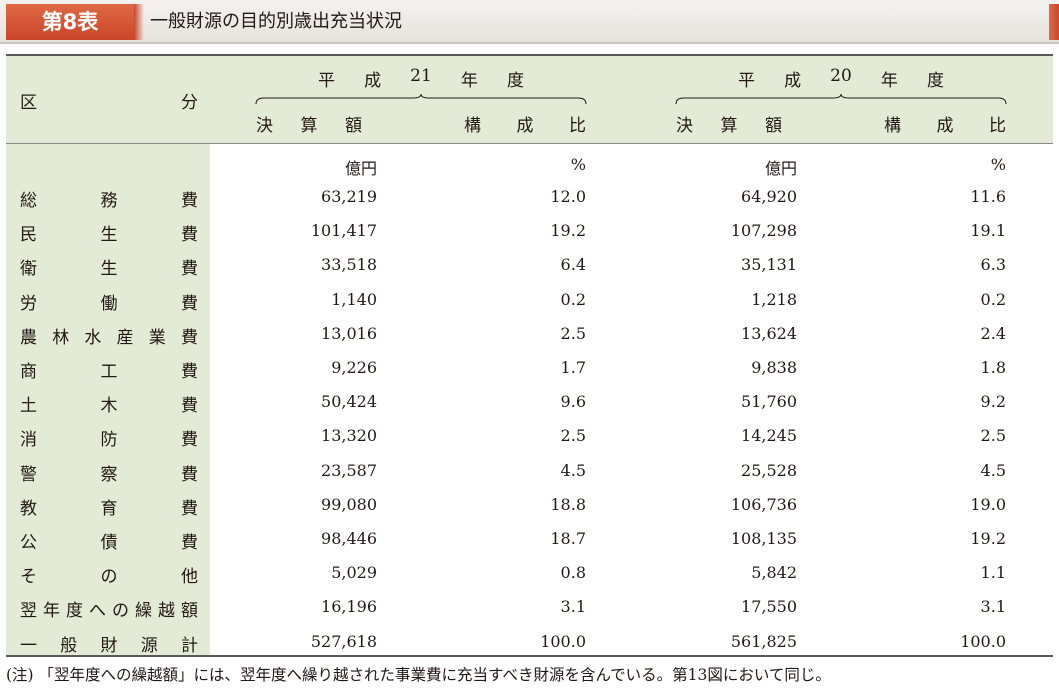 The height and width of the screenshot is (690, 1059). What do you see at coordinates (573, 607) in the screenshot?
I see `fy21-ratio-cell: 3.1` at bounding box center [573, 607].